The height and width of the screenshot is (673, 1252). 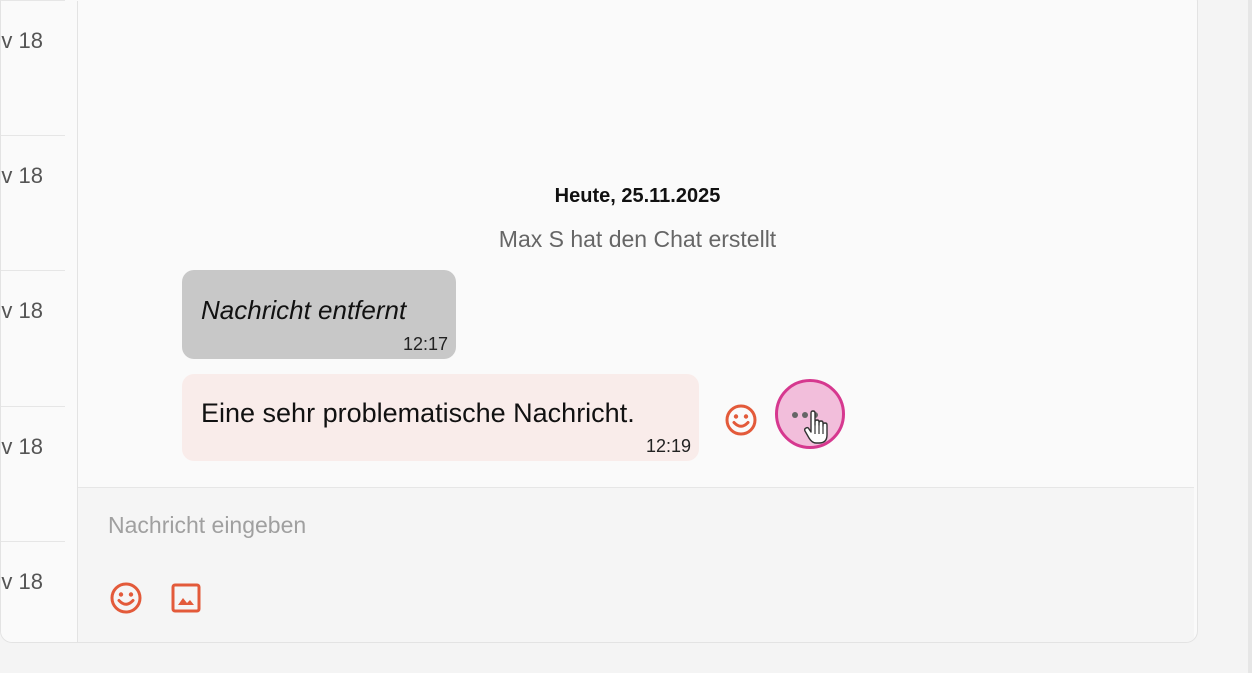 What do you see at coordinates (637, 239) in the screenshot?
I see `system-message: Max S hat den Chat erstellt` at bounding box center [637, 239].